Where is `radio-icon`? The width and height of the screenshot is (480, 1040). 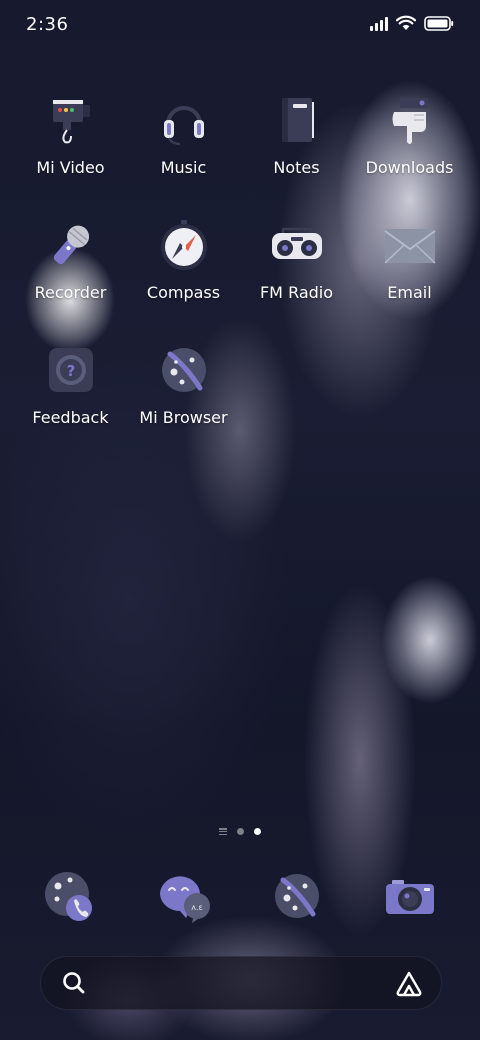
radio-icon is located at coordinates (297, 245).